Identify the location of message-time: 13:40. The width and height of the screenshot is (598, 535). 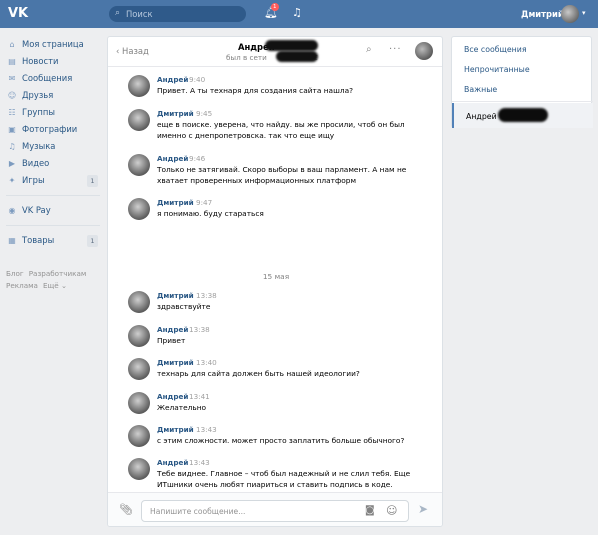
(206, 362).